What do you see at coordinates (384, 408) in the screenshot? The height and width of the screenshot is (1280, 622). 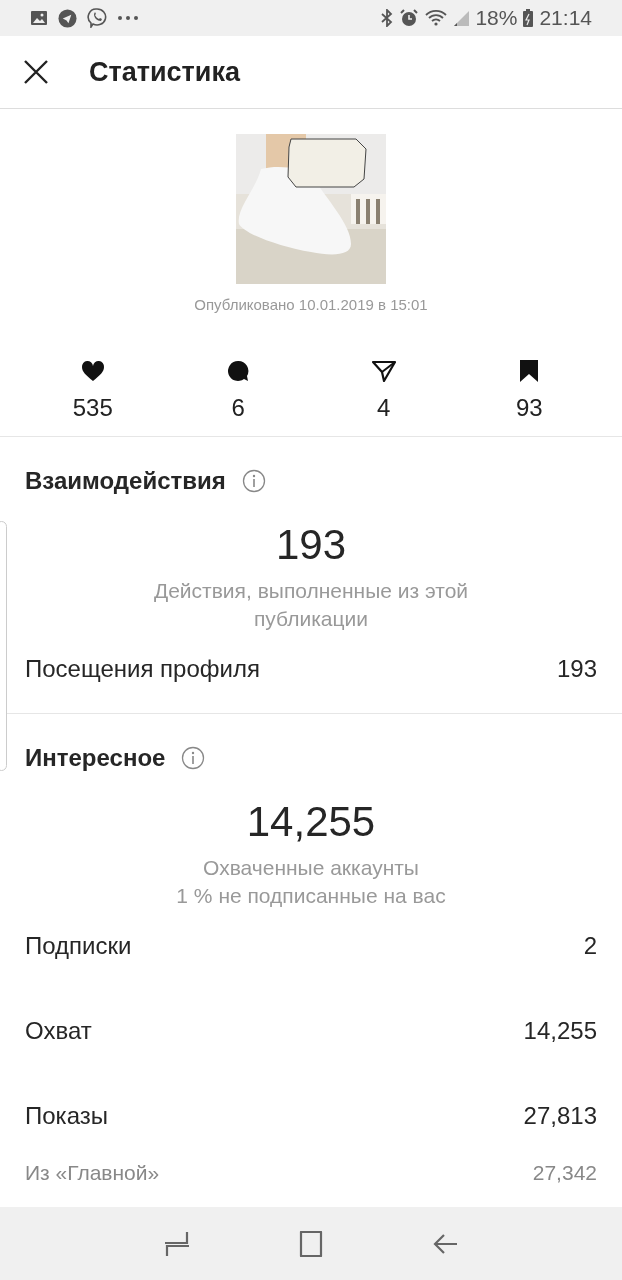 I see `counter-value: 4` at bounding box center [384, 408].